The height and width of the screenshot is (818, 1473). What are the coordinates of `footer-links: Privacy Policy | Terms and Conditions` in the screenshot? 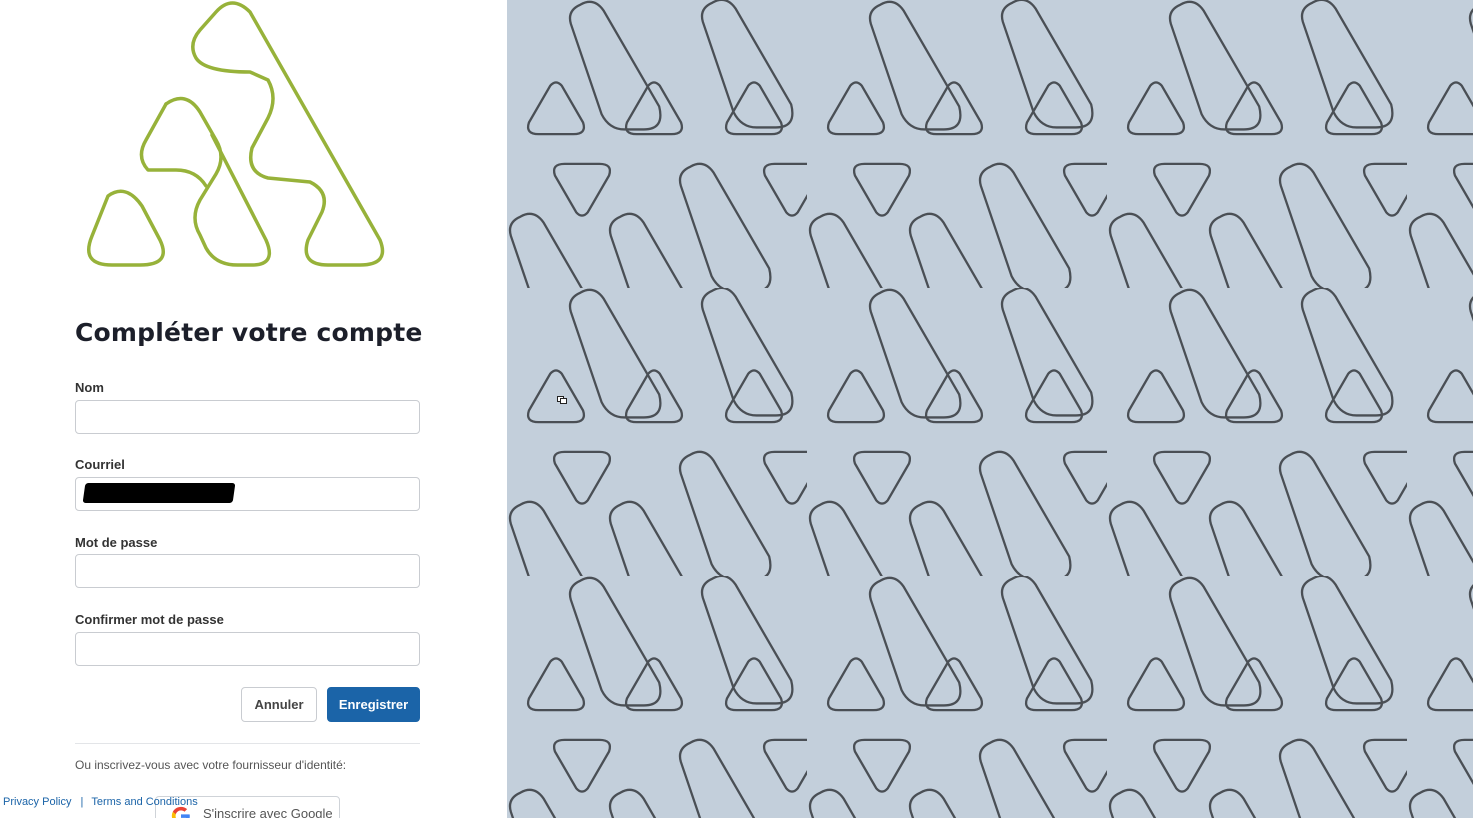 It's located at (100, 802).